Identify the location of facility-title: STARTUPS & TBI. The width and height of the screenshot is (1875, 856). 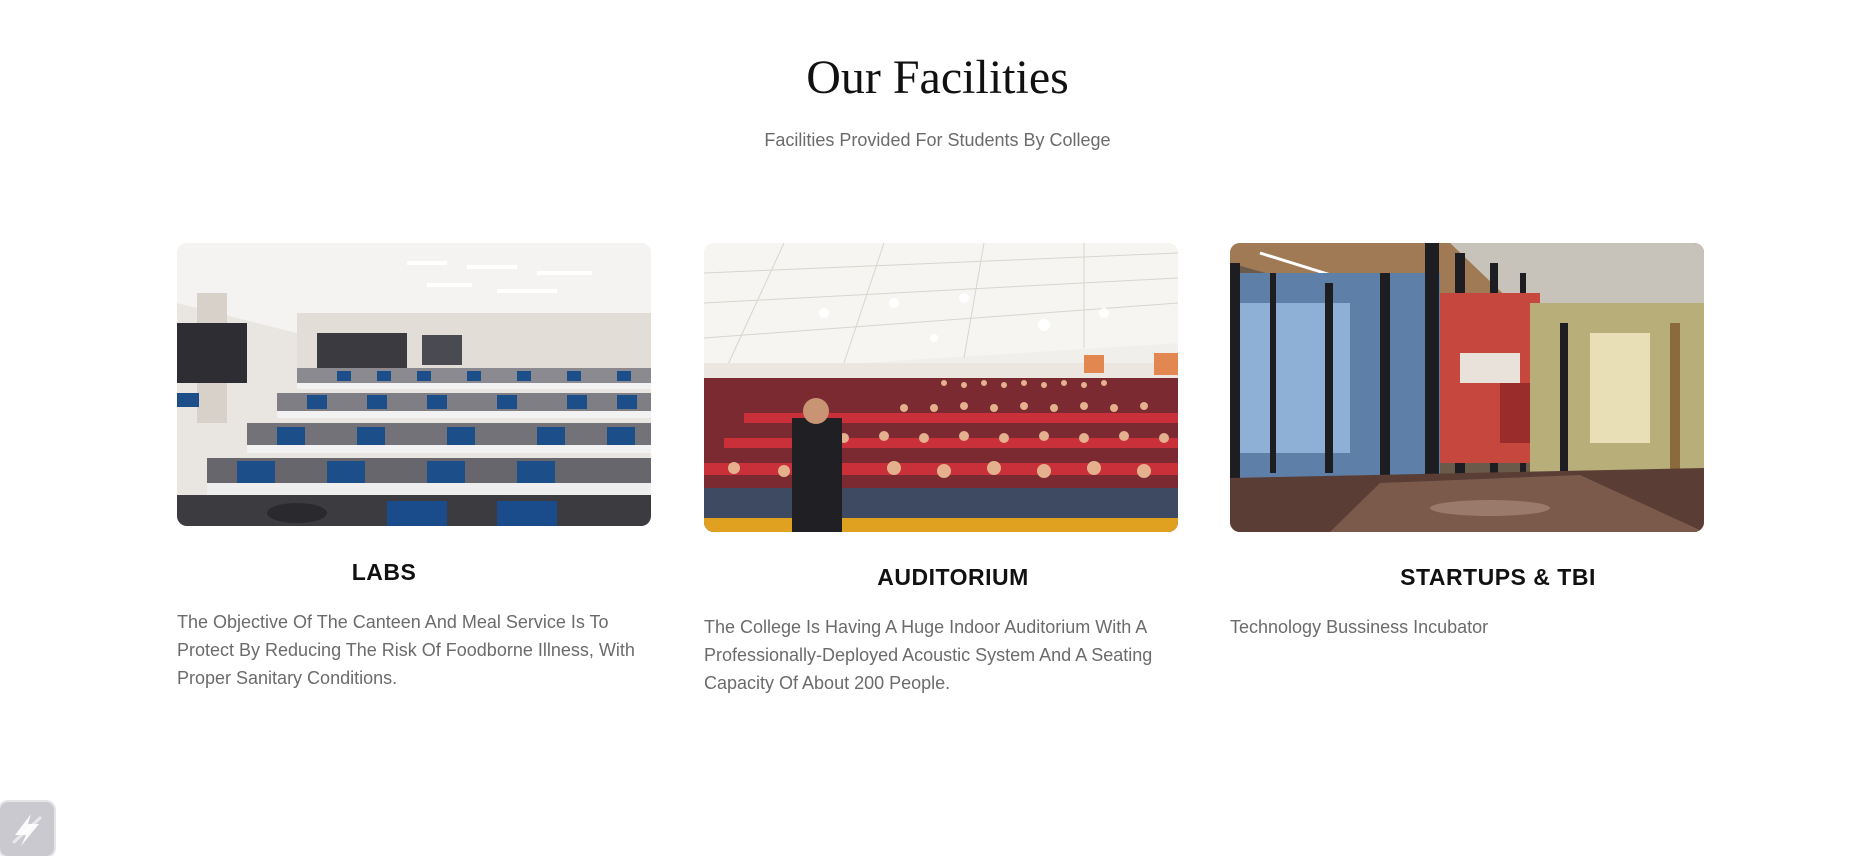
(1498, 577).